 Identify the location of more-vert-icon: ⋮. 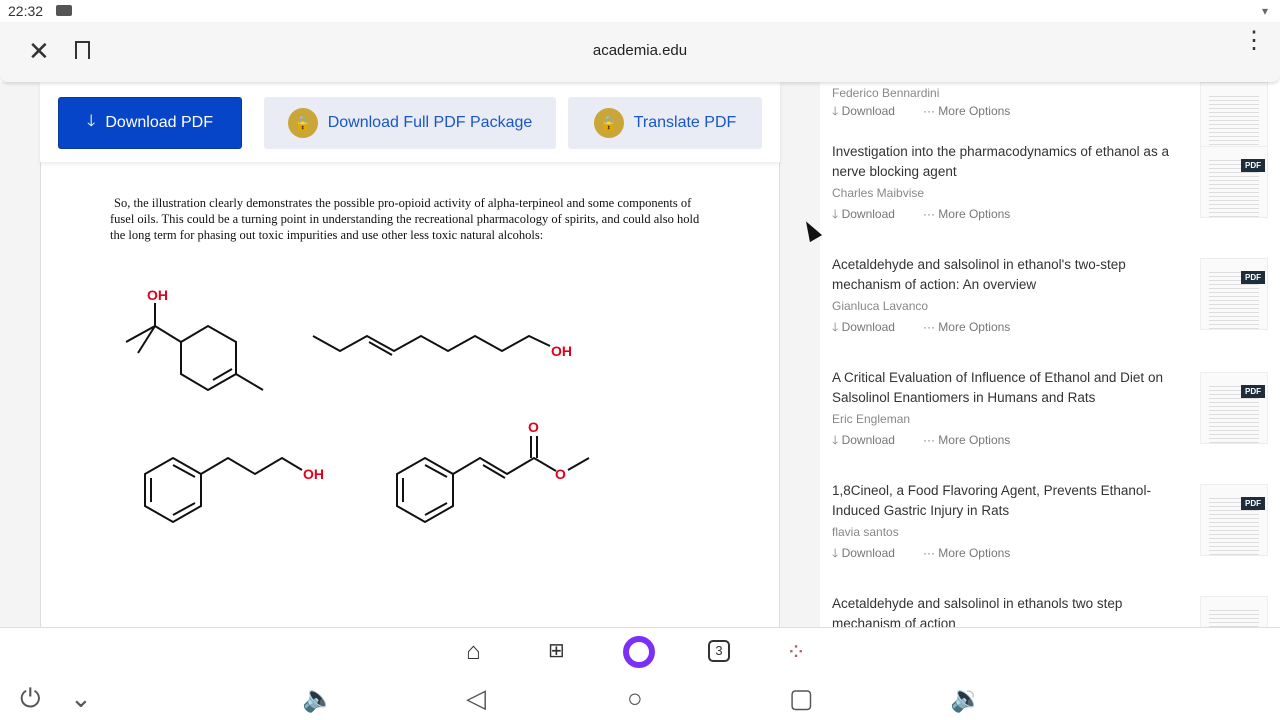
(1254, 41).